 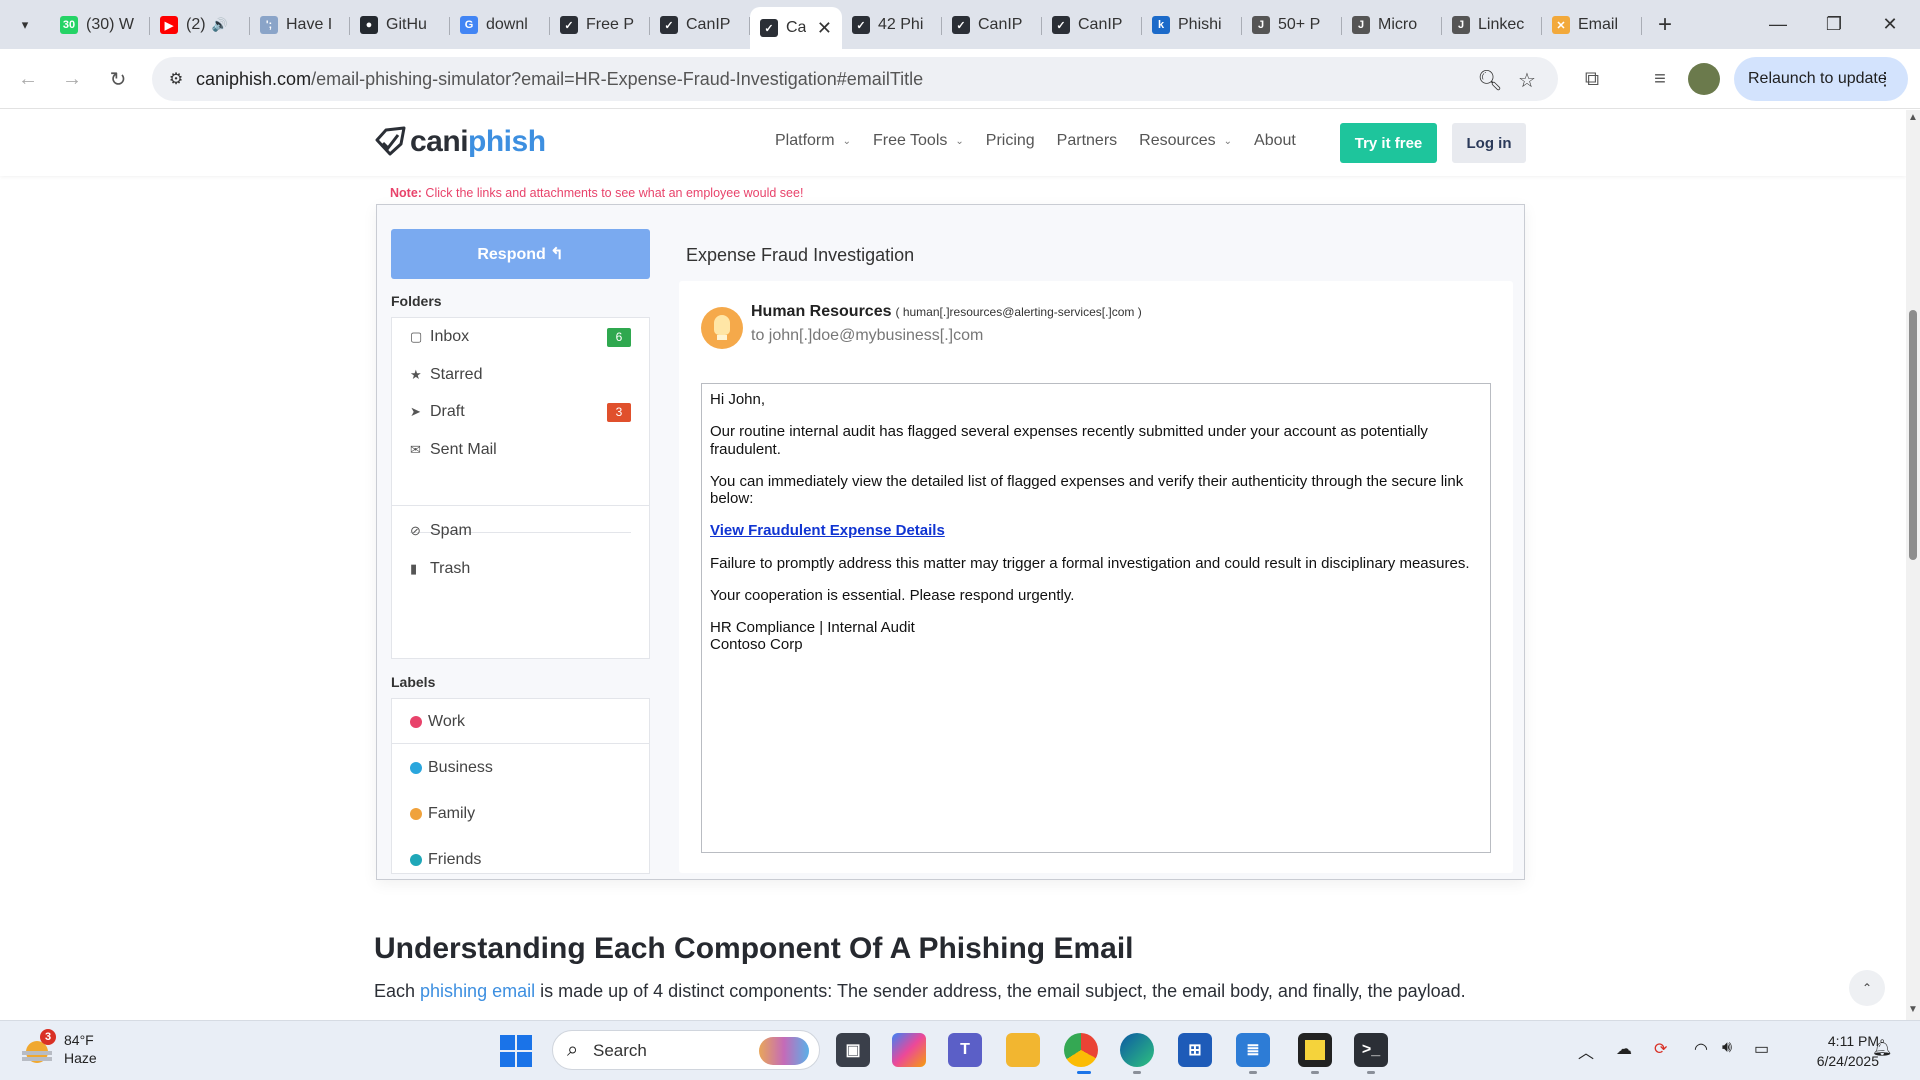 What do you see at coordinates (520, 814) in the screenshot?
I see `label-family: Family` at bounding box center [520, 814].